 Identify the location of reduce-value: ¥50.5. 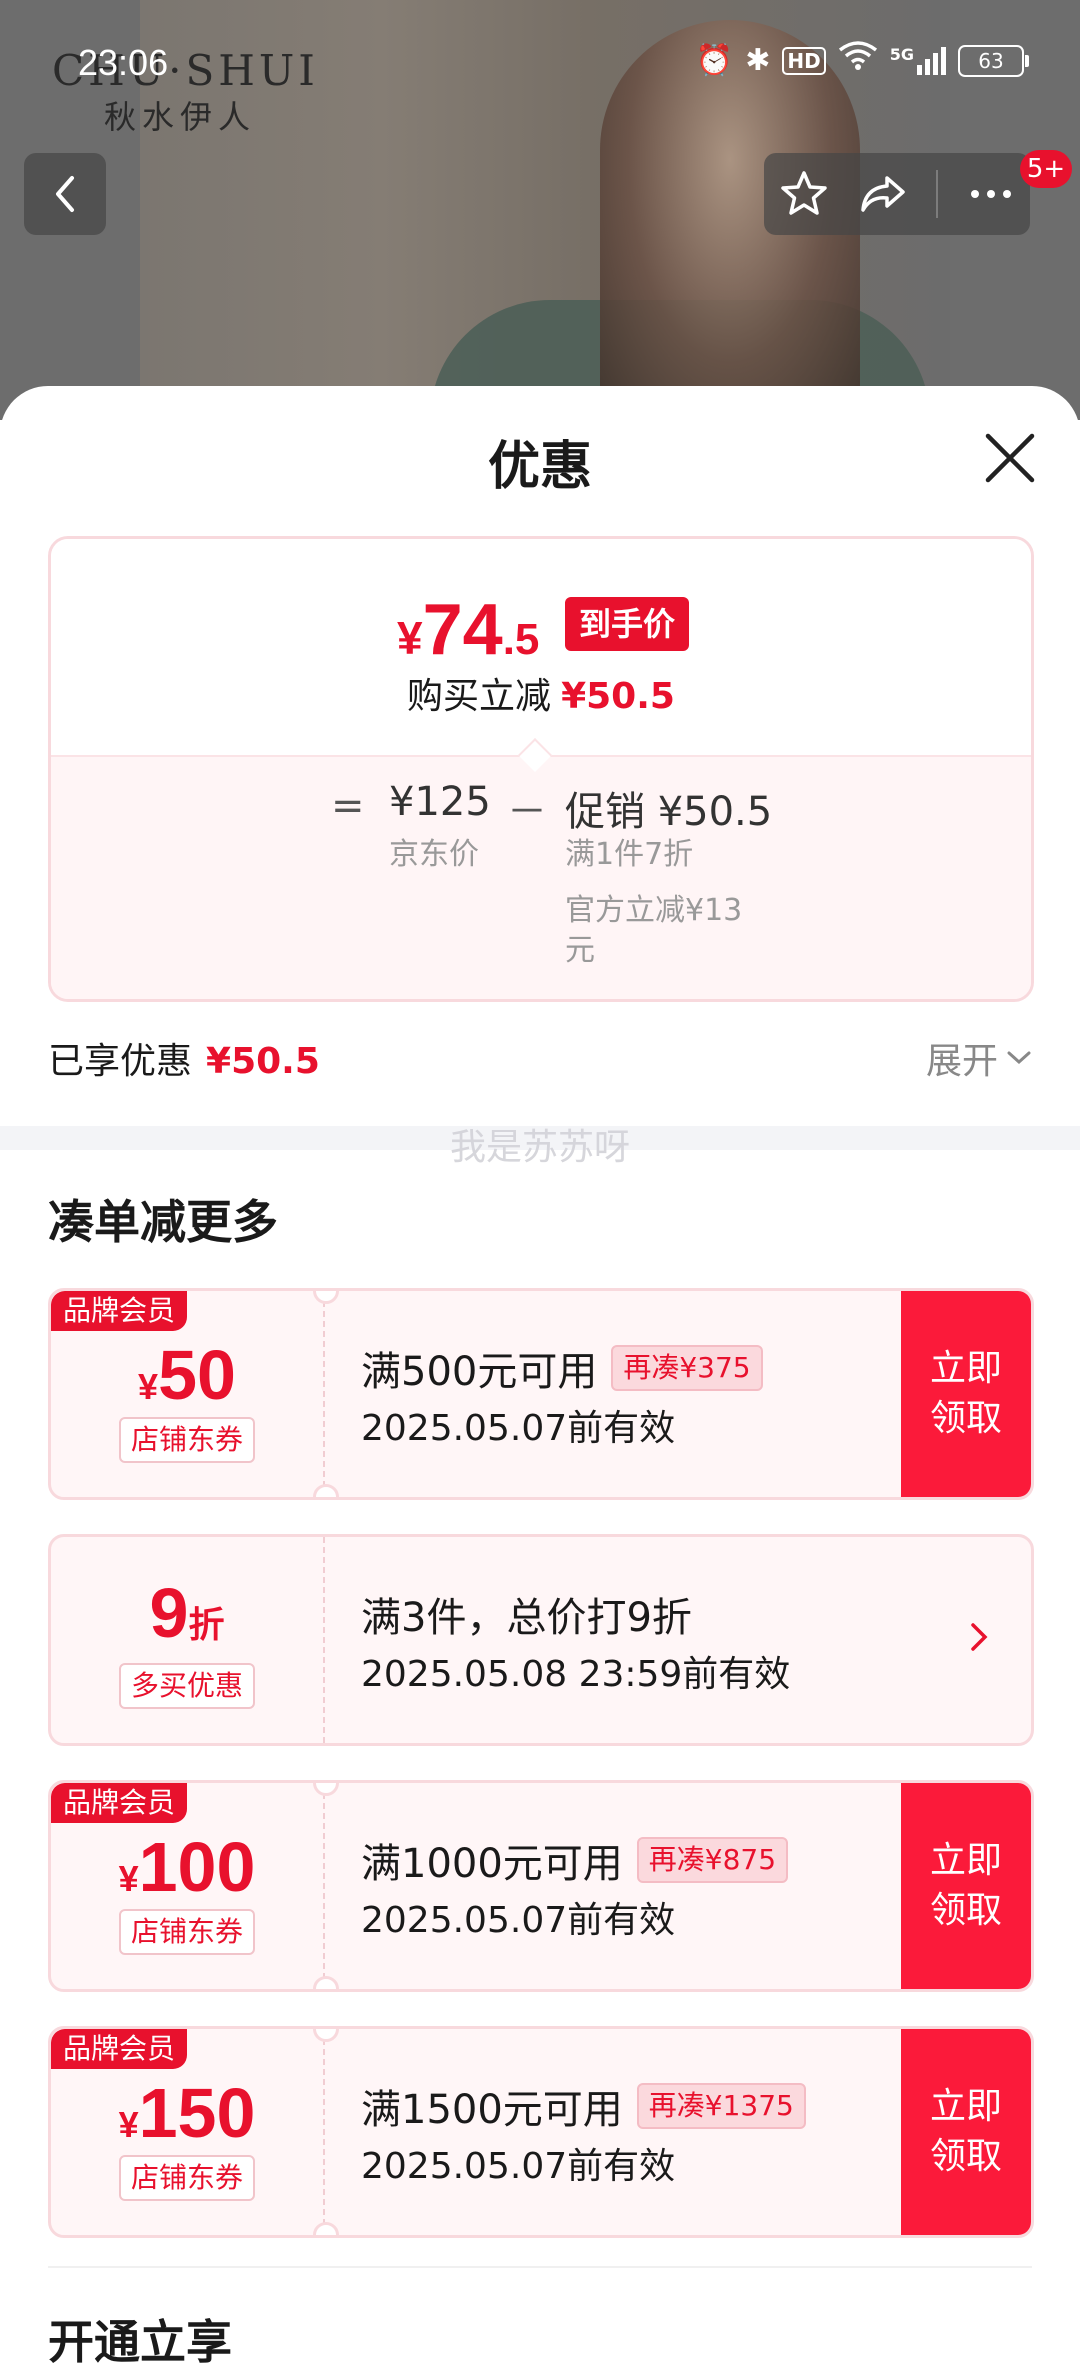
(618, 696).